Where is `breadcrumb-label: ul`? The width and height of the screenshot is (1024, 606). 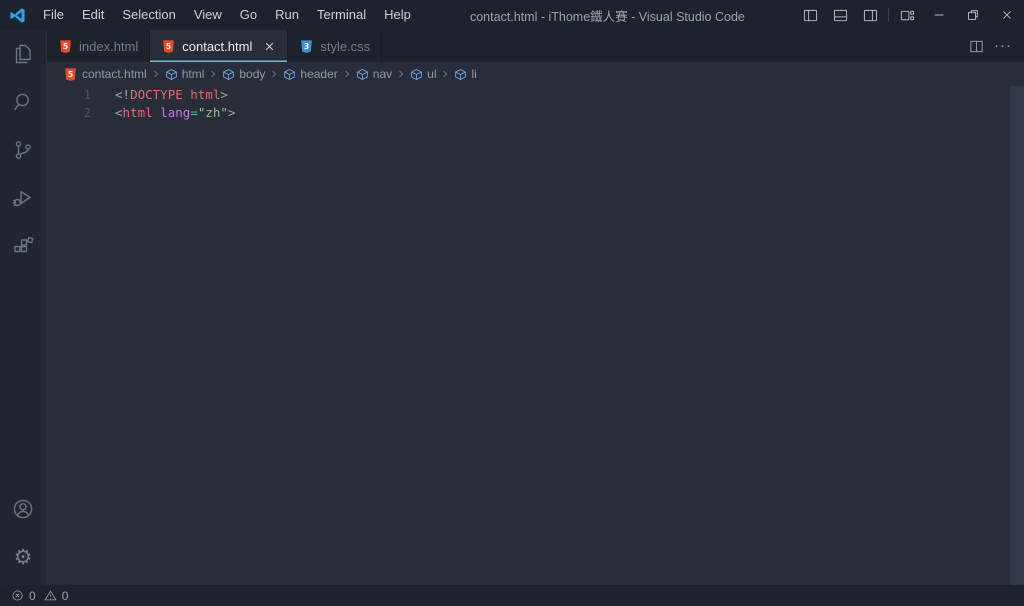
breadcrumb-label: ul is located at coordinates (432, 74).